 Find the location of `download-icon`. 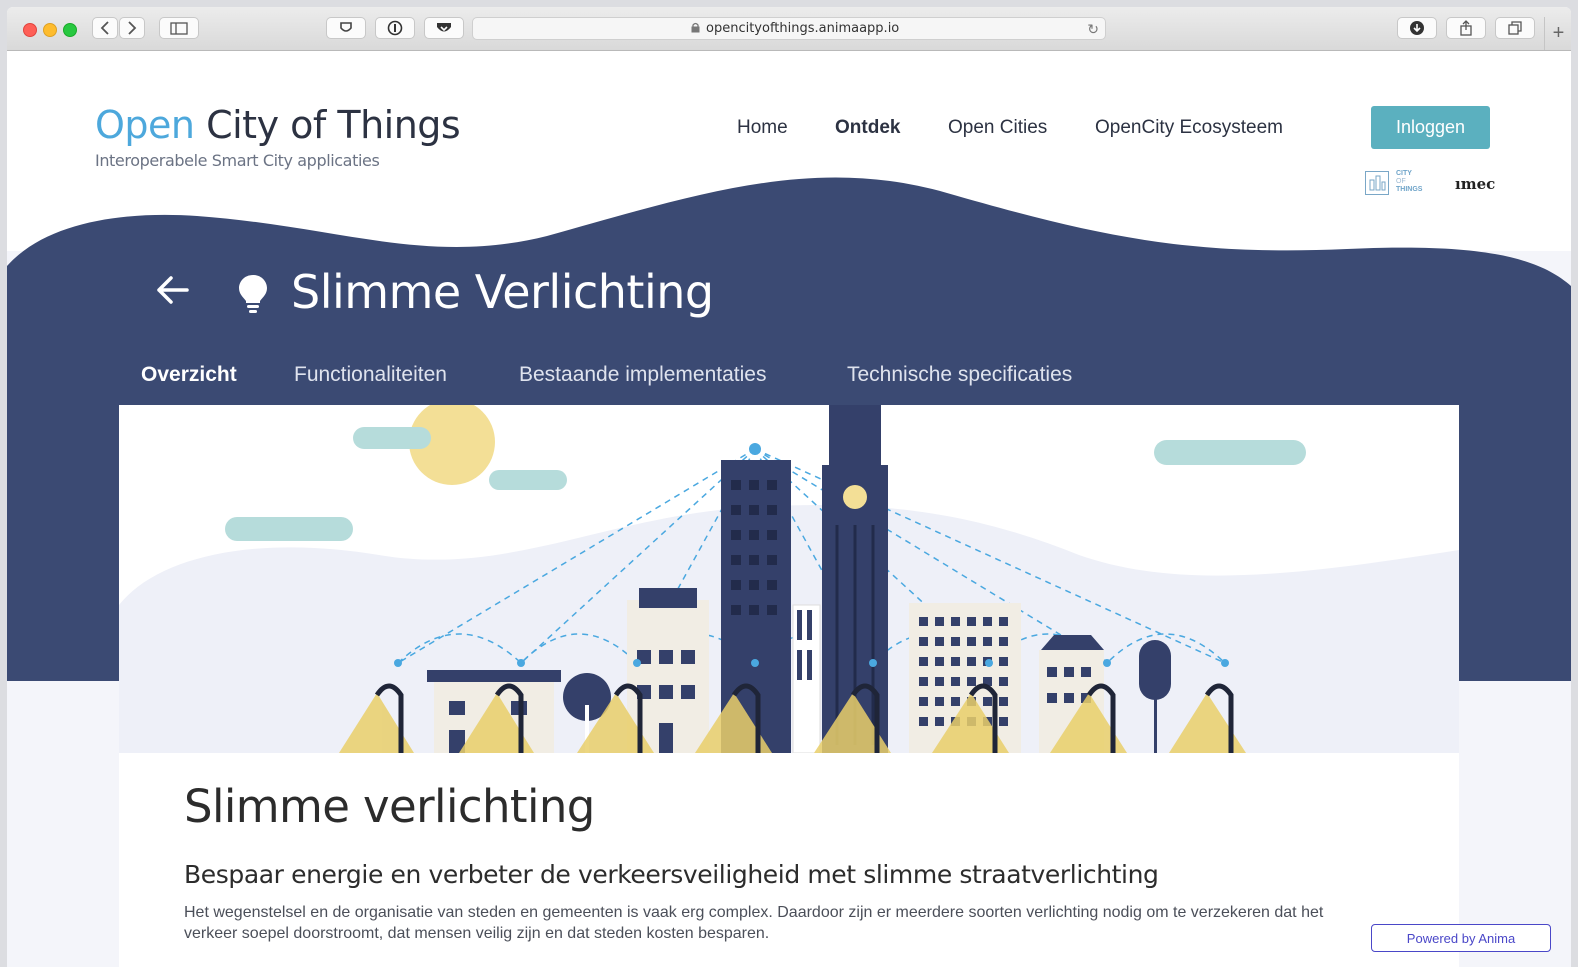

download-icon is located at coordinates (1417, 28).